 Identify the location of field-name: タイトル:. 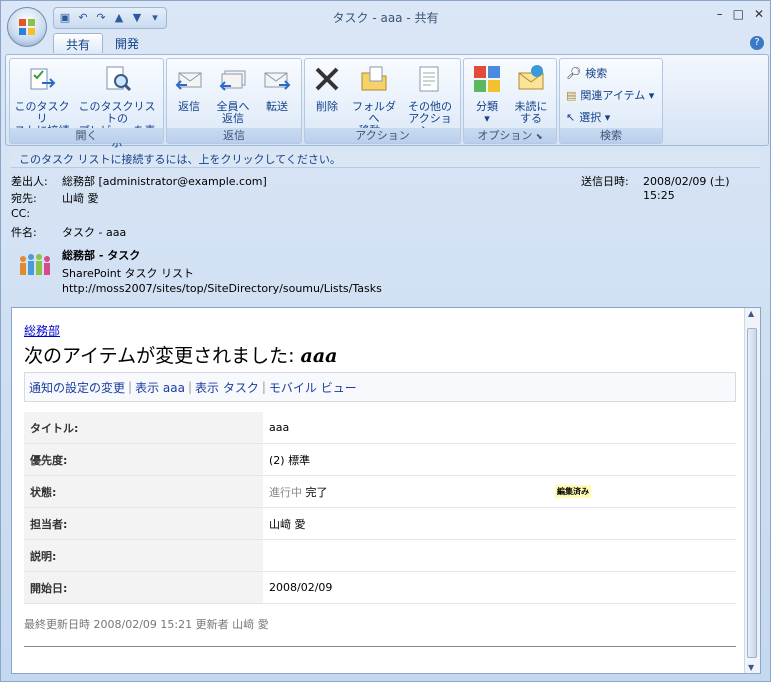
(143, 428).